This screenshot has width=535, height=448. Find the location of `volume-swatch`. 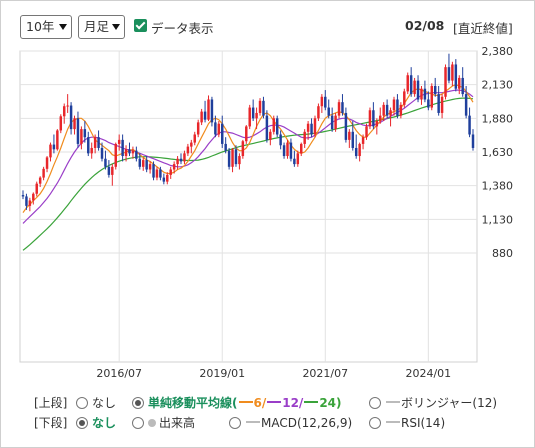

volume-swatch is located at coordinates (152, 423).